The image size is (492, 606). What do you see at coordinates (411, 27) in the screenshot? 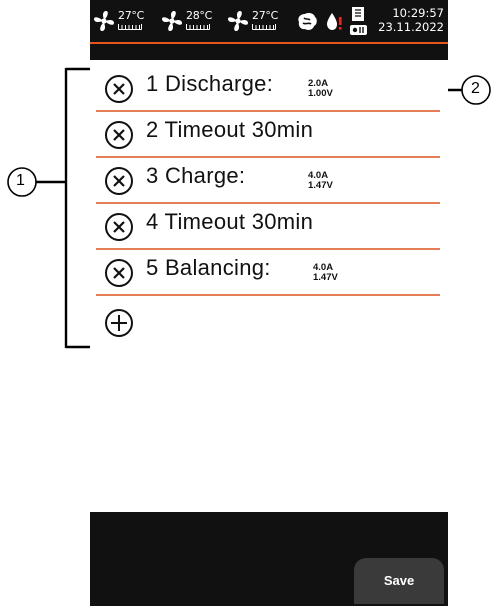
I see `date-label: 23.11.2022` at bounding box center [411, 27].